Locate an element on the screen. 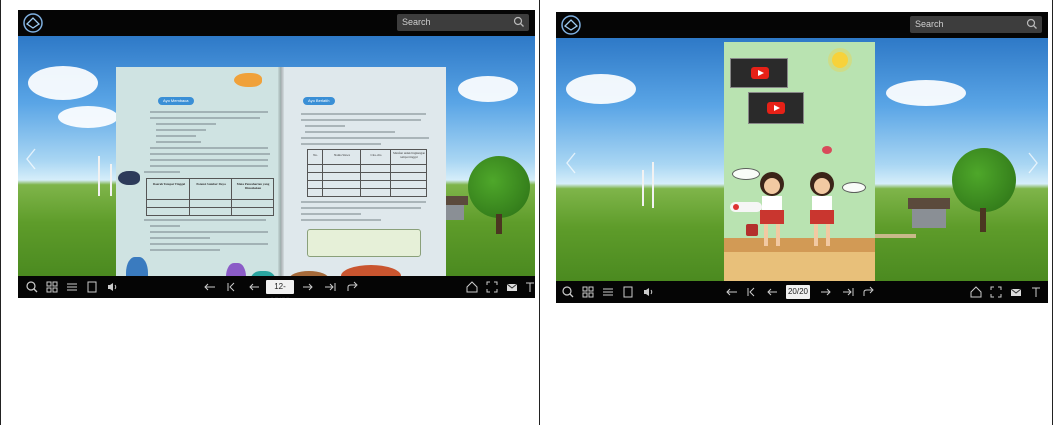 The height and width of the screenshot is (425, 1053). section-pill: Ayo Berlatih is located at coordinates (319, 101).